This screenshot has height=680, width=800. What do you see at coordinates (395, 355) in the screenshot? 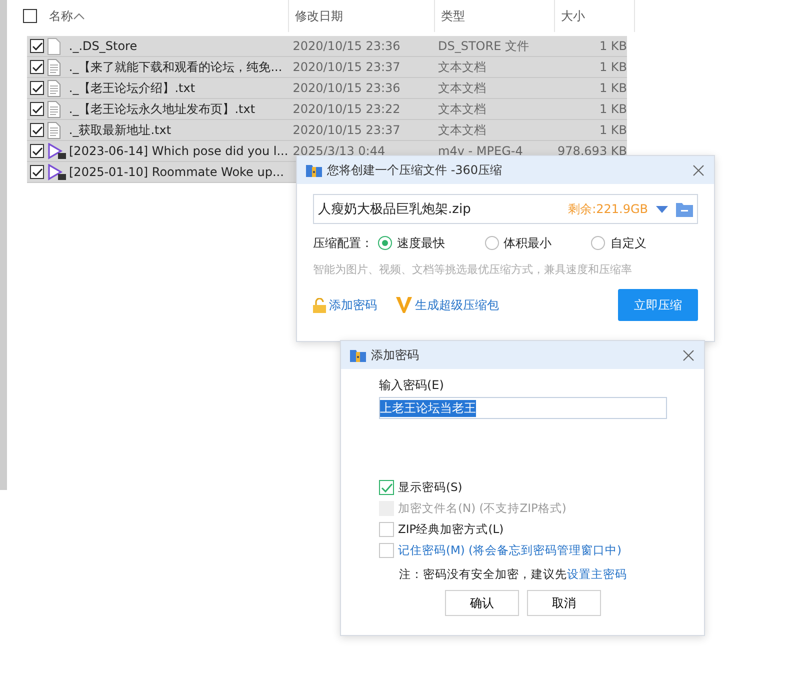
I see `window-title: 添加密码` at bounding box center [395, 355].